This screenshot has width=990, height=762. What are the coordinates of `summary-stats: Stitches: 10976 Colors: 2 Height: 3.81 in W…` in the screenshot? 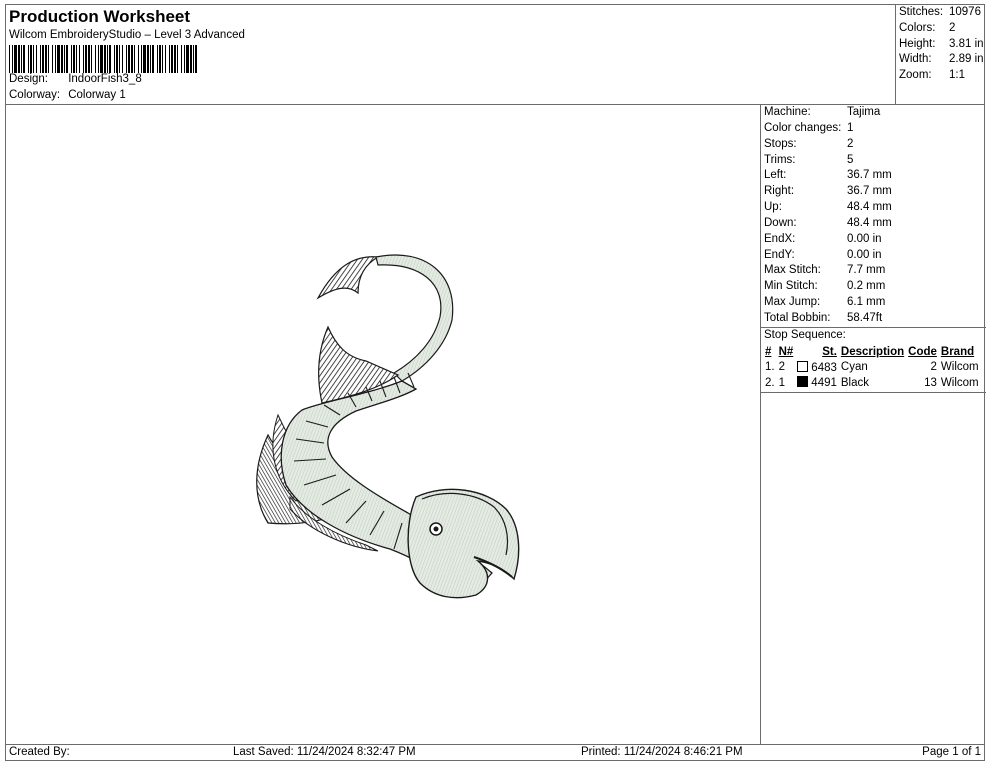 It's located at (941, 44).